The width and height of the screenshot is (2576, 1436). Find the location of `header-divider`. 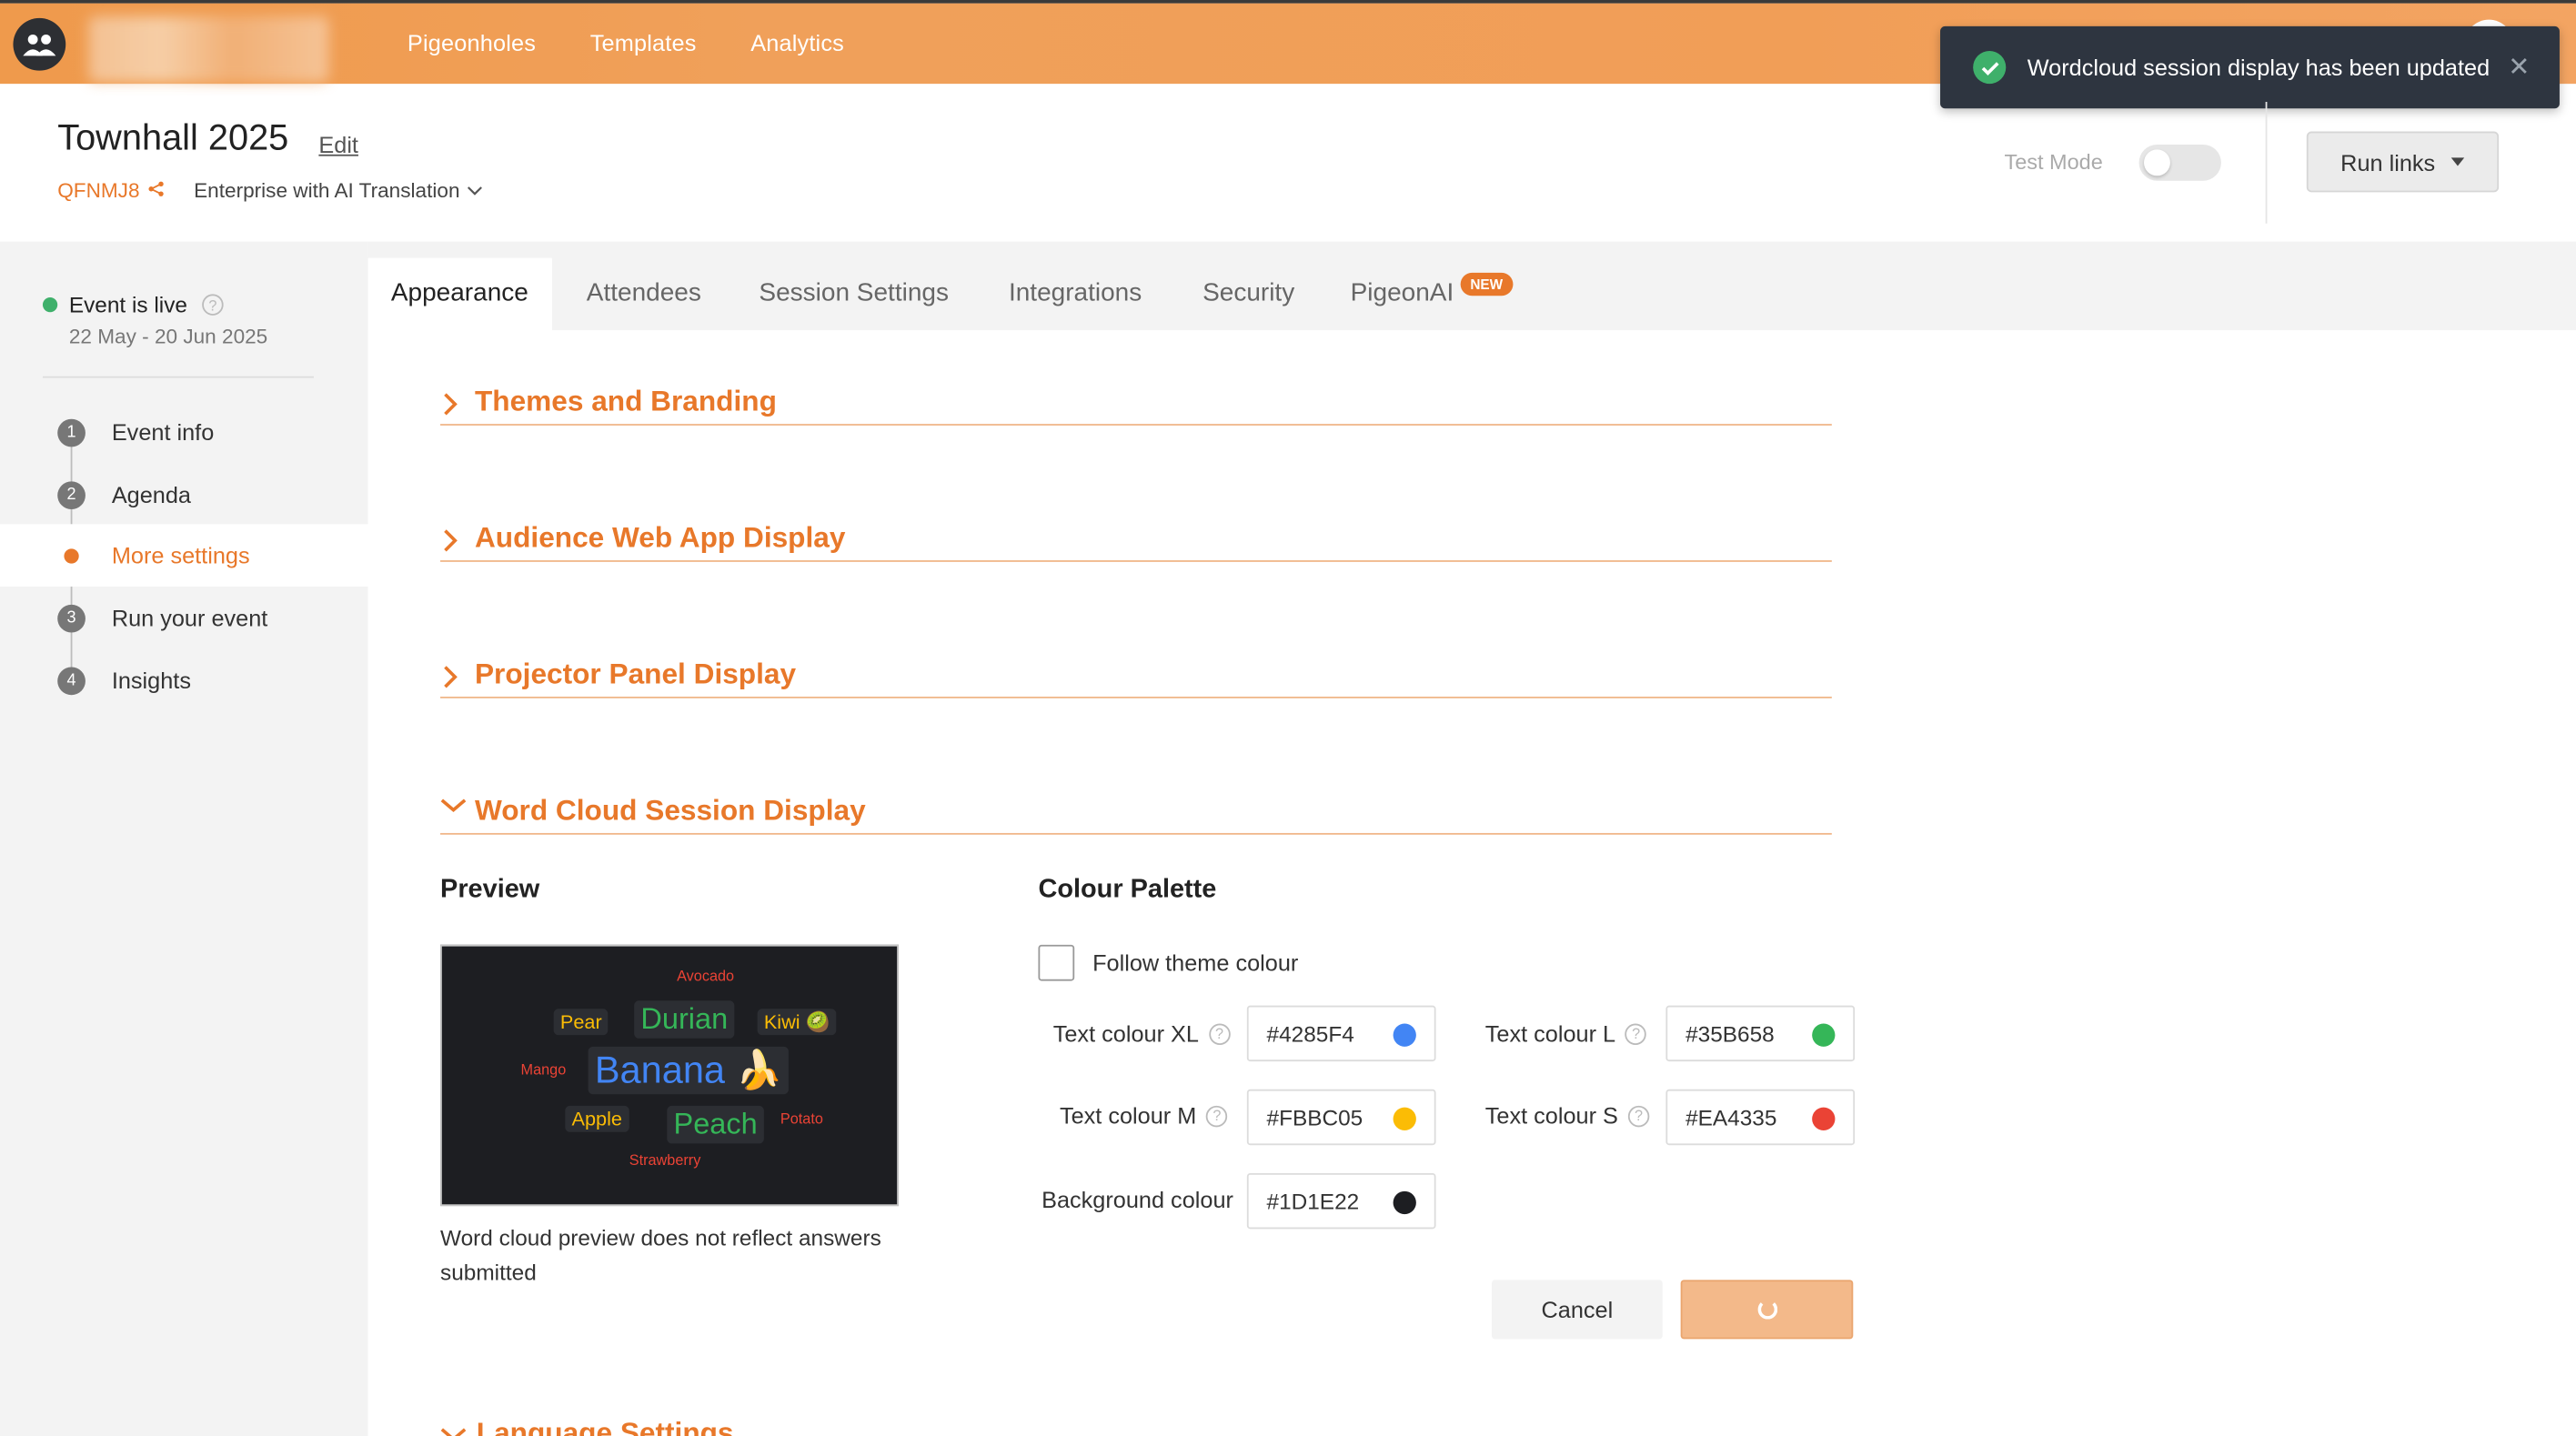

header-divider is located at coordinates (2266, 163).